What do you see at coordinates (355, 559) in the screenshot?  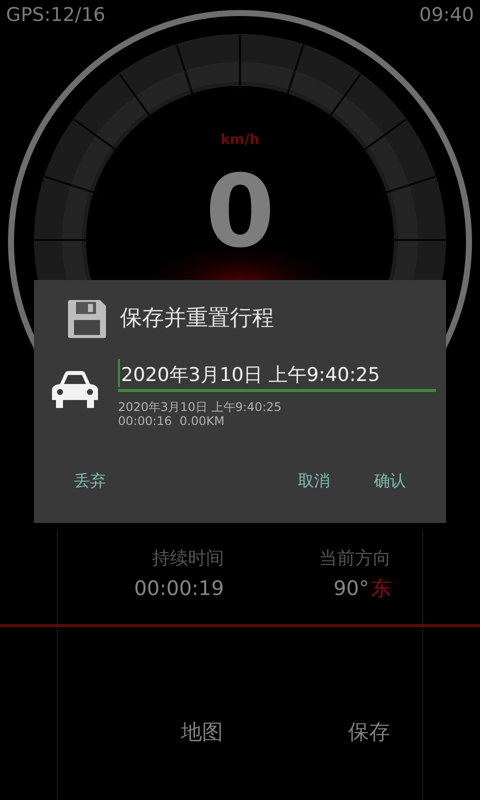 I see `stat-label: 当前方向` at bounding box center [355, 559].